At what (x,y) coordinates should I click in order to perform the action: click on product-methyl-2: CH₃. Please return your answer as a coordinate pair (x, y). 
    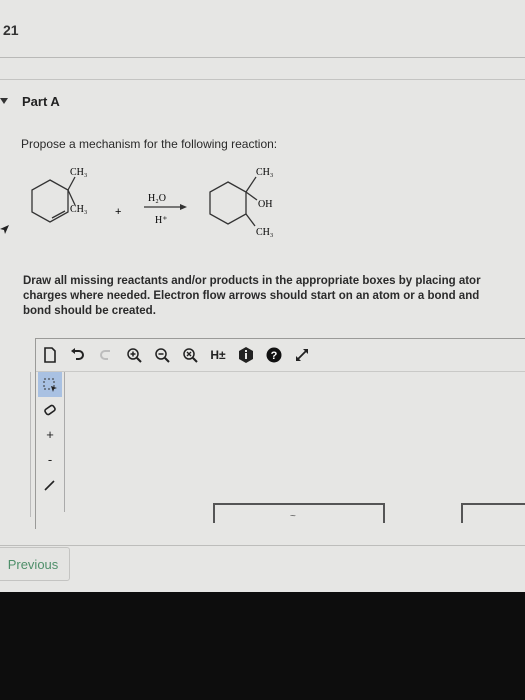
    Looking at the image, I should click on (264, 232).